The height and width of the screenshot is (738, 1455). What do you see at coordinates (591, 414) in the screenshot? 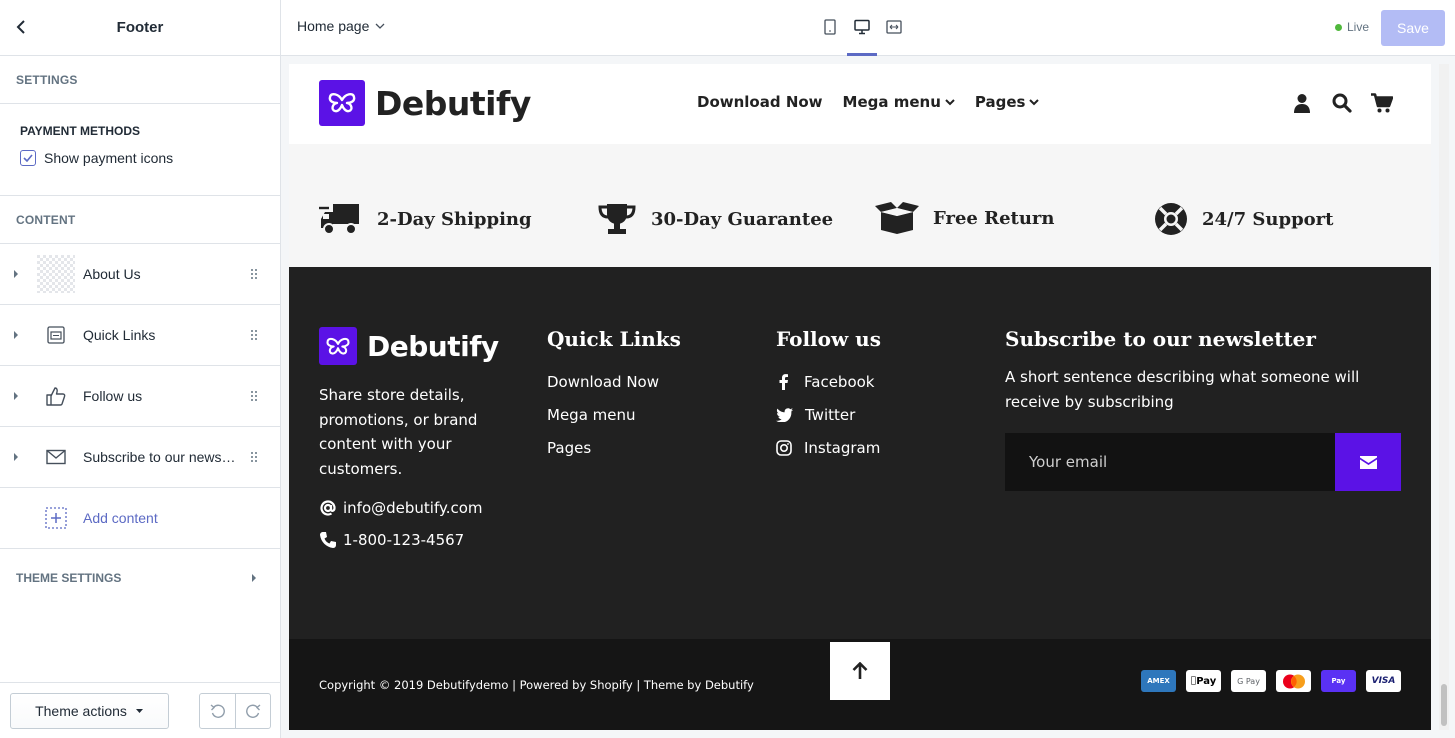
I see `link-label: Mega menu` at bounding box center [591, 414].